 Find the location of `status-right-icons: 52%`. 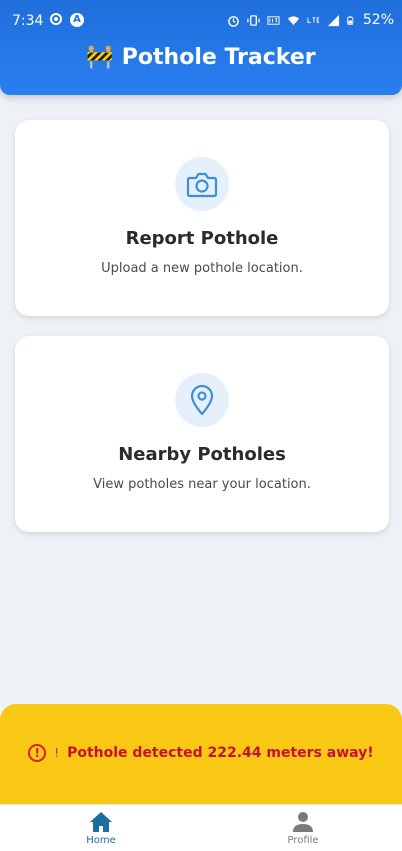

status-right-icons: 52% is located at coordinates (310, 20).